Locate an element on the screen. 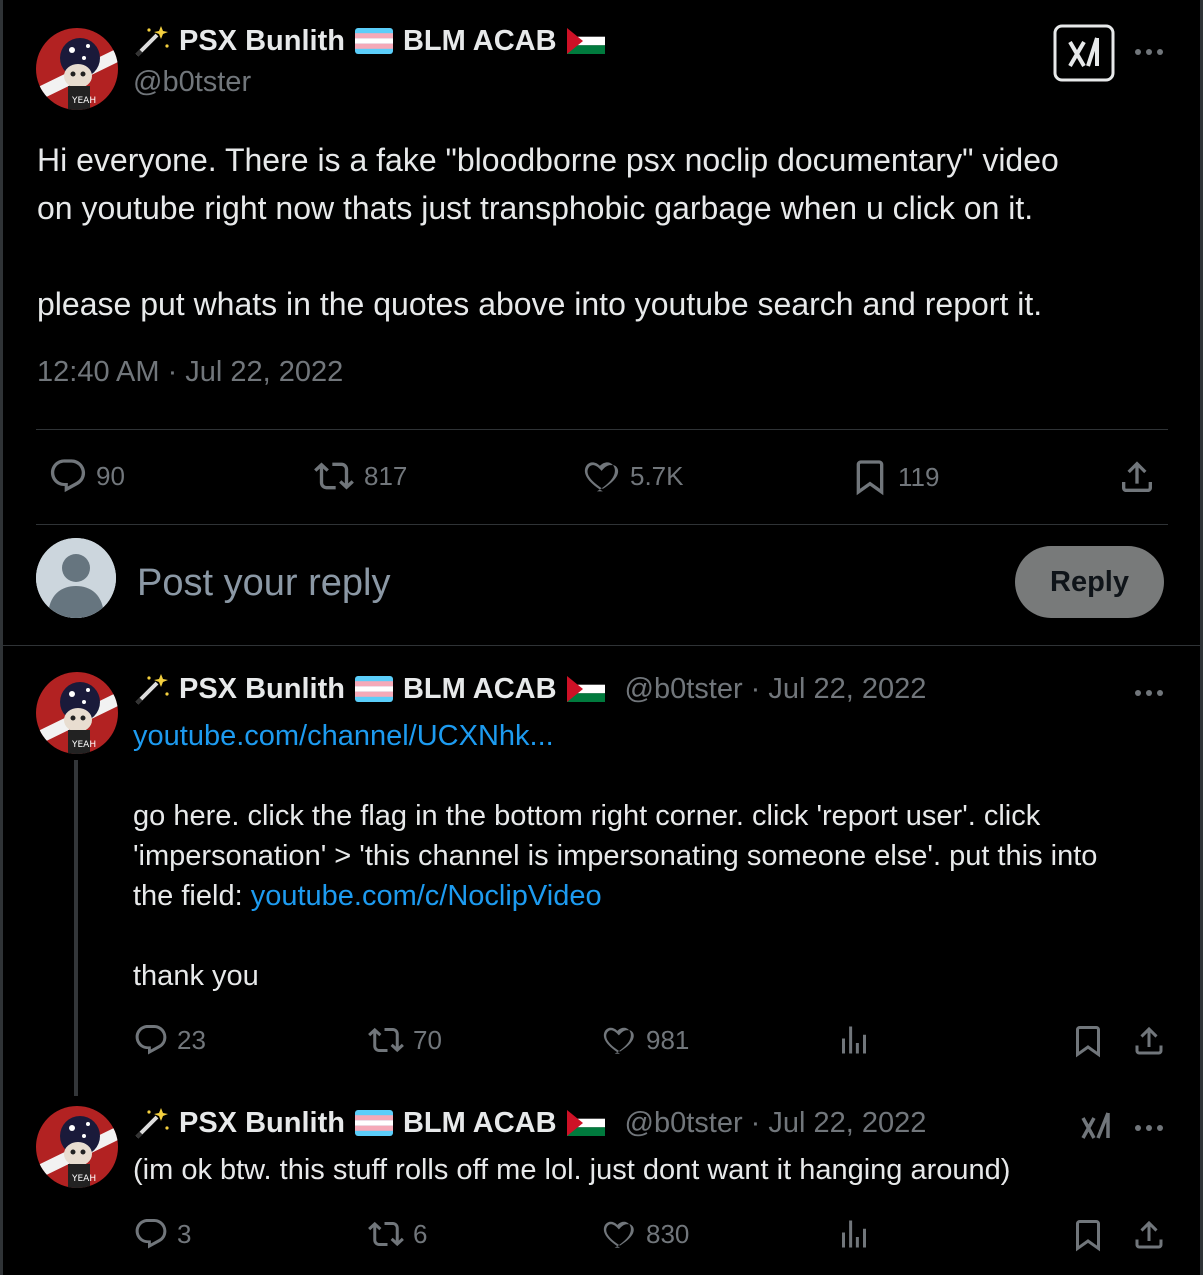 The height and width of the screenshot is (1275, 1203). repost-action: 817 is located at coordinates (359, 476).